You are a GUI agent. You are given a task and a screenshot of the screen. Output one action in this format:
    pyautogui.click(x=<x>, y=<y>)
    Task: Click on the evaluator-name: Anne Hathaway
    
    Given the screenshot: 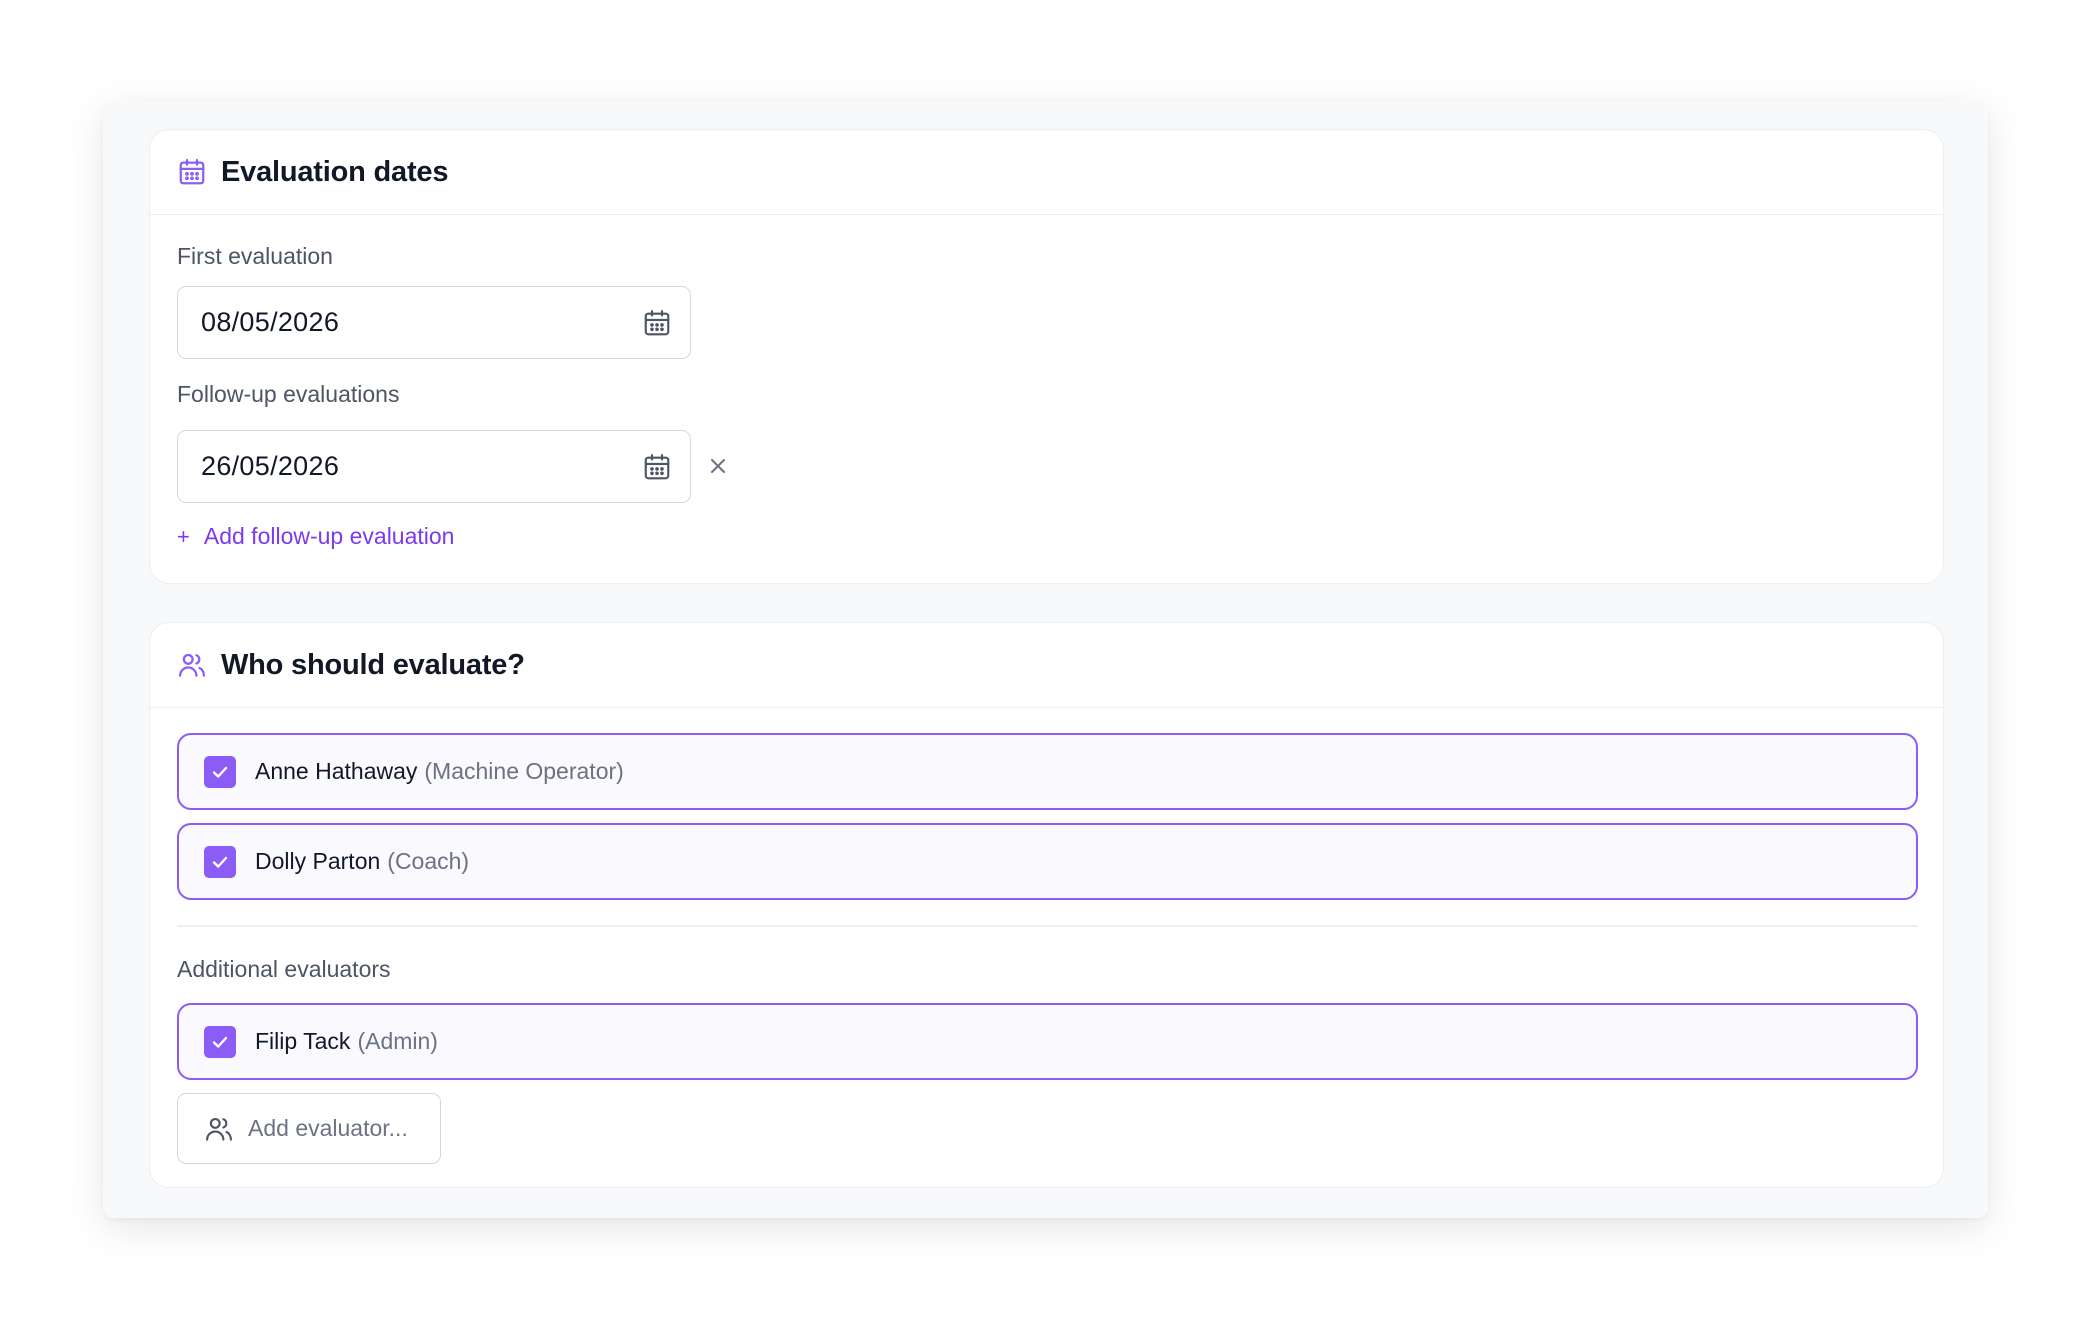 What is the action you would take?
    pyautogui.click(x=336, y=771)
    